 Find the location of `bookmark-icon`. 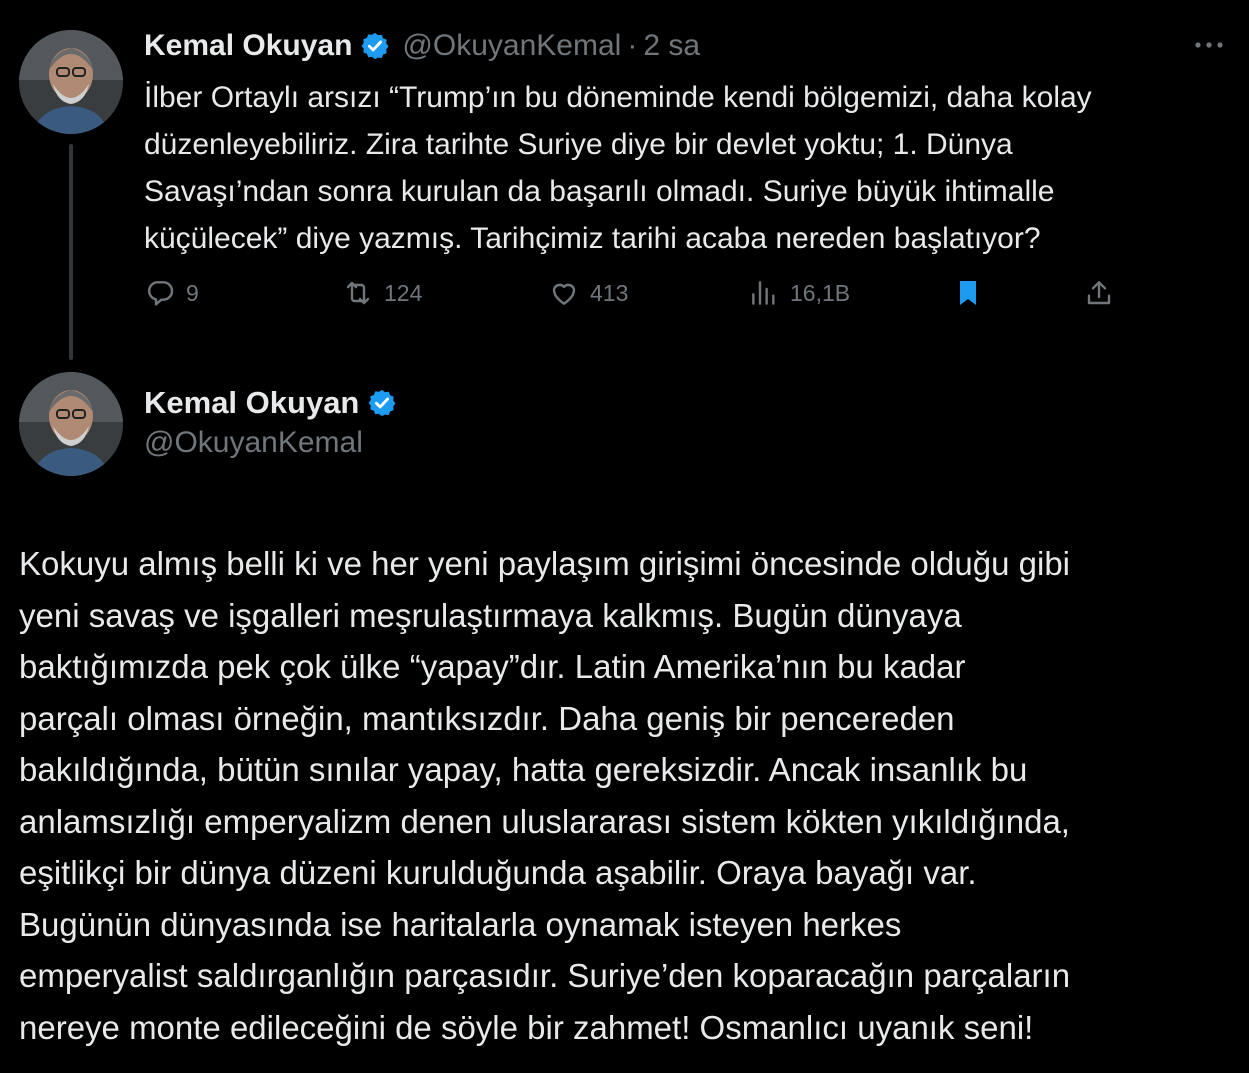

bookmark-icon is located at coordinates (968, 293).